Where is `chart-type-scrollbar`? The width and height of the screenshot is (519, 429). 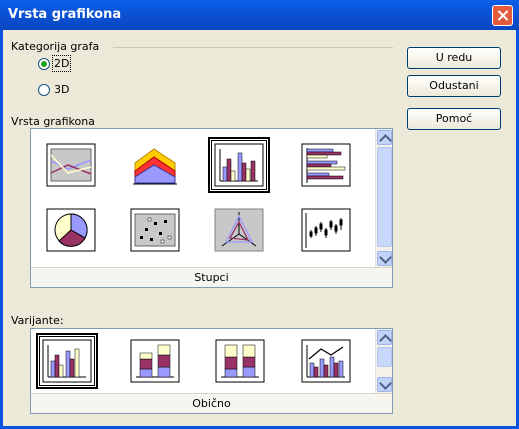
chart-type-scrollbar is located at coordinates (383, 198).